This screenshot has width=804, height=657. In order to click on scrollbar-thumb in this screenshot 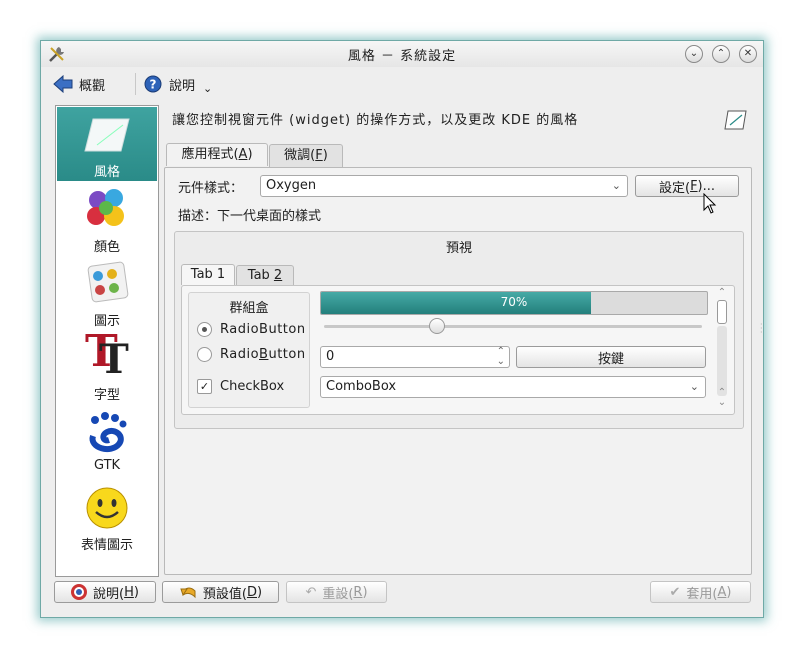, I will do `click(722, 312)`.